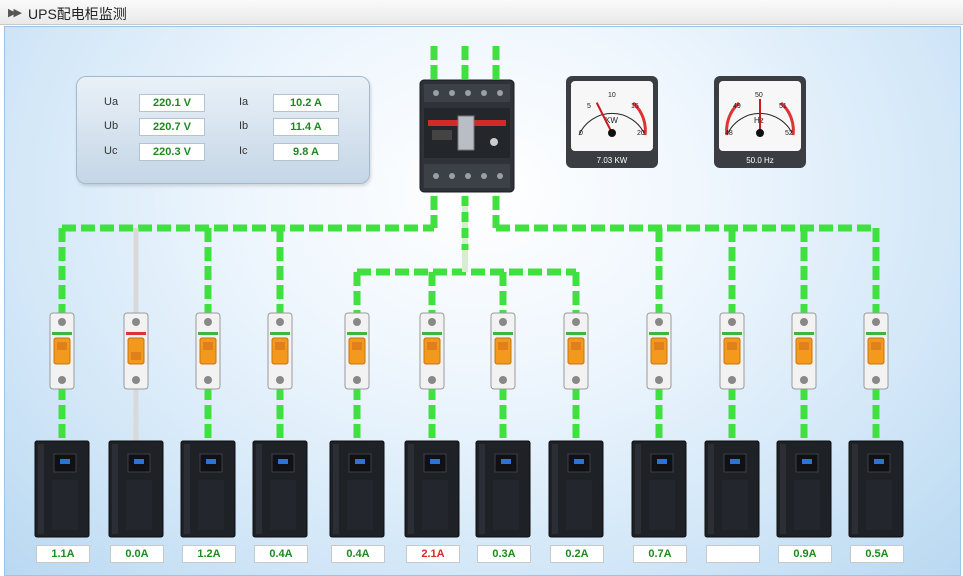  I want to click on power-tick-3: 15, so click(635, 106).